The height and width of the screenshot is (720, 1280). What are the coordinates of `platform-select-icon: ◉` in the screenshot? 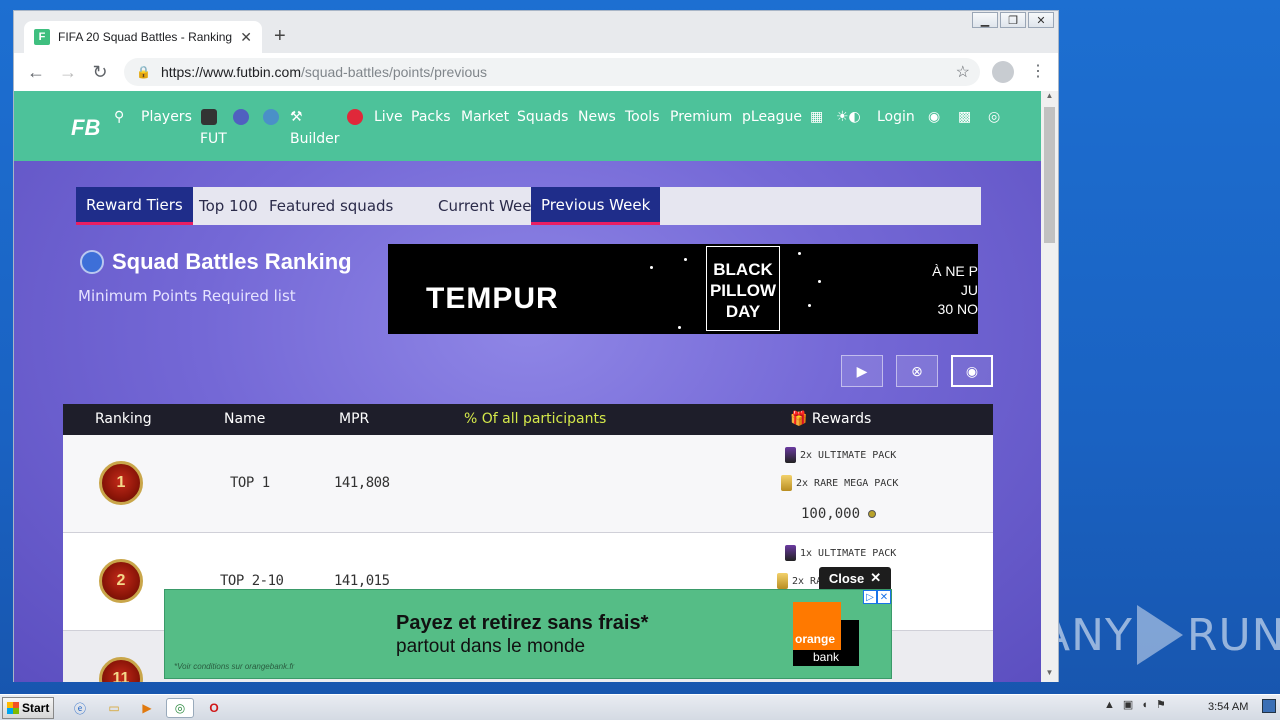 It's located at (934, 117).